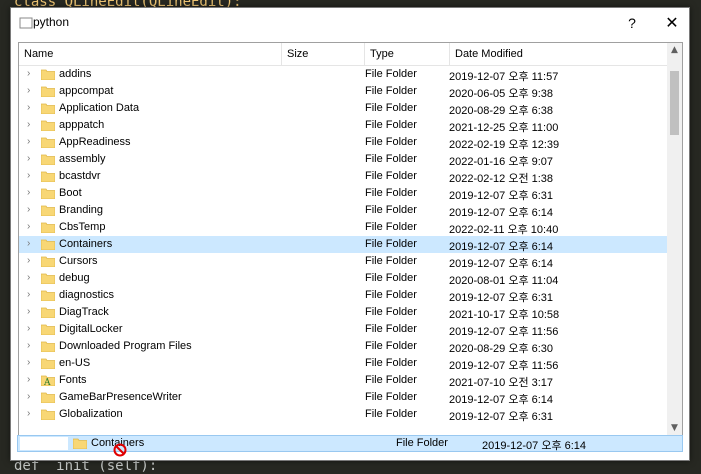 This screenshot has width=701, height=474. What do you see at coordinates (343, 380) in the screenshot?
I see `table-row: › A Fonts File Folder 2021-07-10 오전 3:17` at bounding box center [343, 380].